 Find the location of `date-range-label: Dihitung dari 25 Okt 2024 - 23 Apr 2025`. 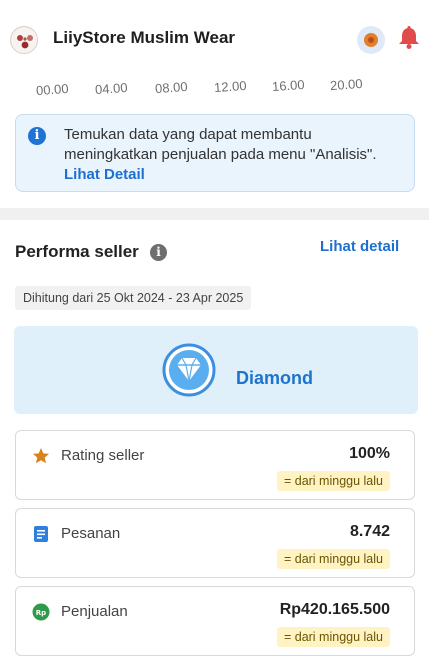

date-range-label: Dihitung dari 25 Okt 2024 - 23 Apr 2025 is located at coordinates (133, 298).